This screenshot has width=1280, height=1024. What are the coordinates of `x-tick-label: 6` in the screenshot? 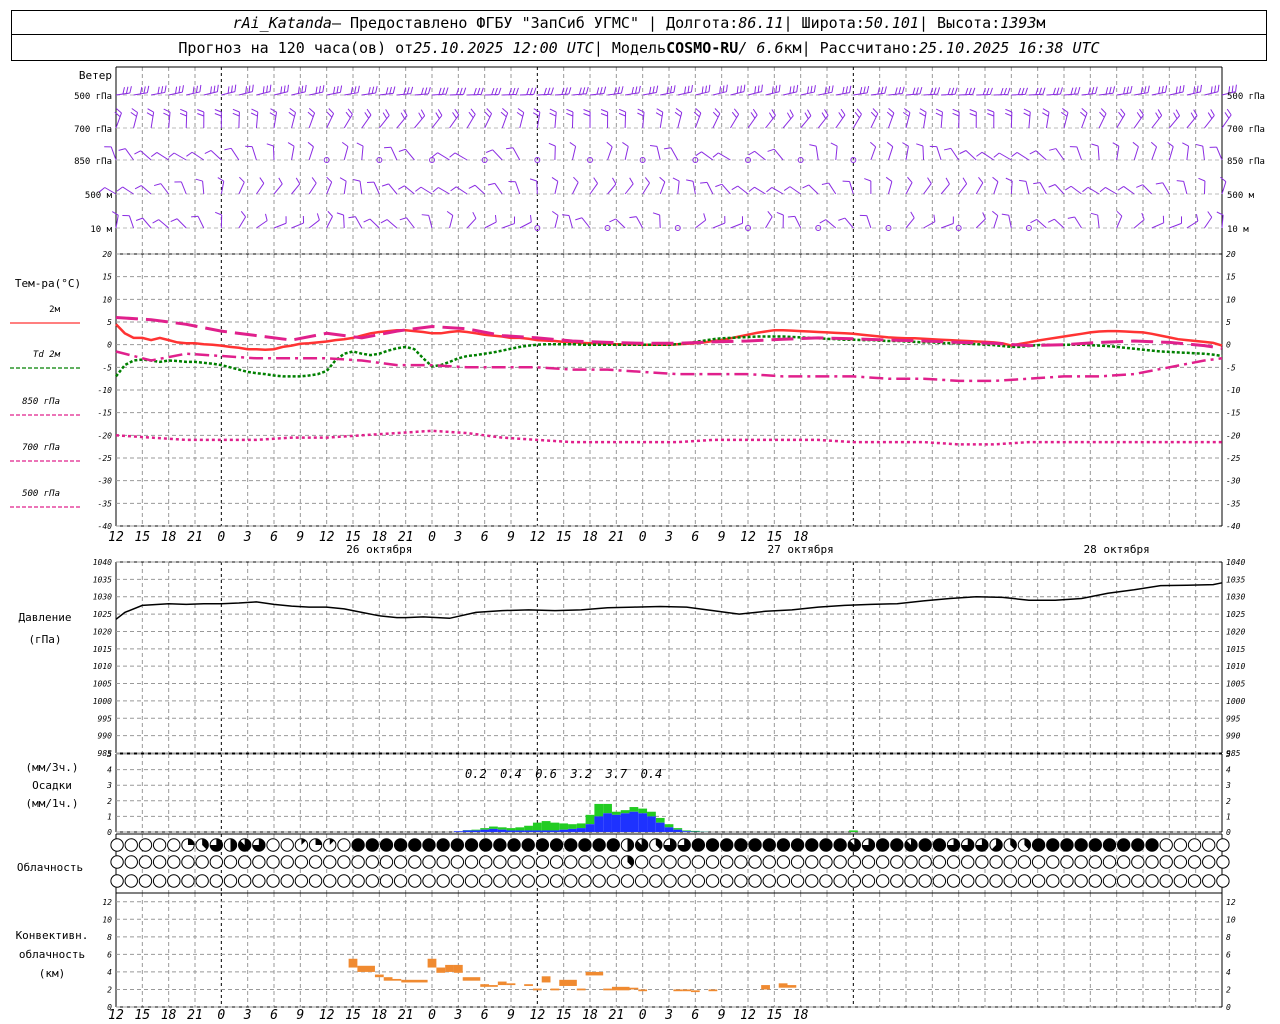 It's located at (274, 537).